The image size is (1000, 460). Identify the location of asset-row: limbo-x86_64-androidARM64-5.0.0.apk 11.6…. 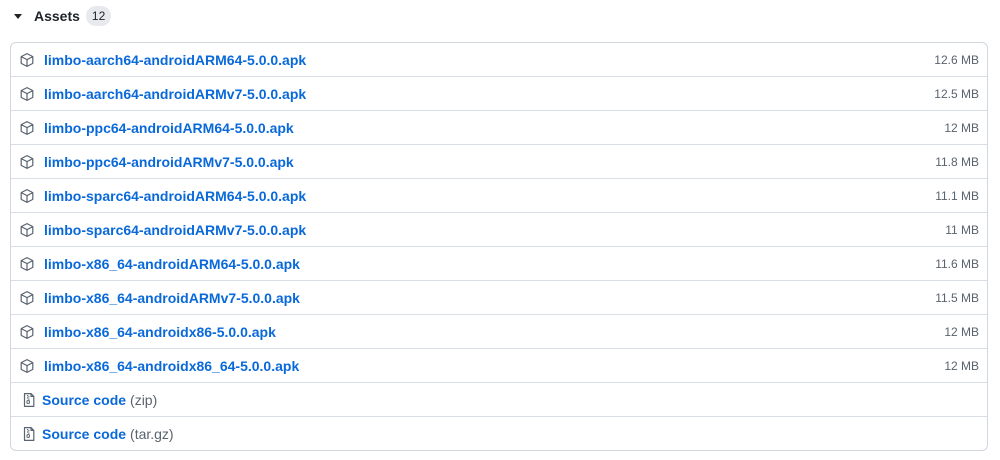
(499, 263).